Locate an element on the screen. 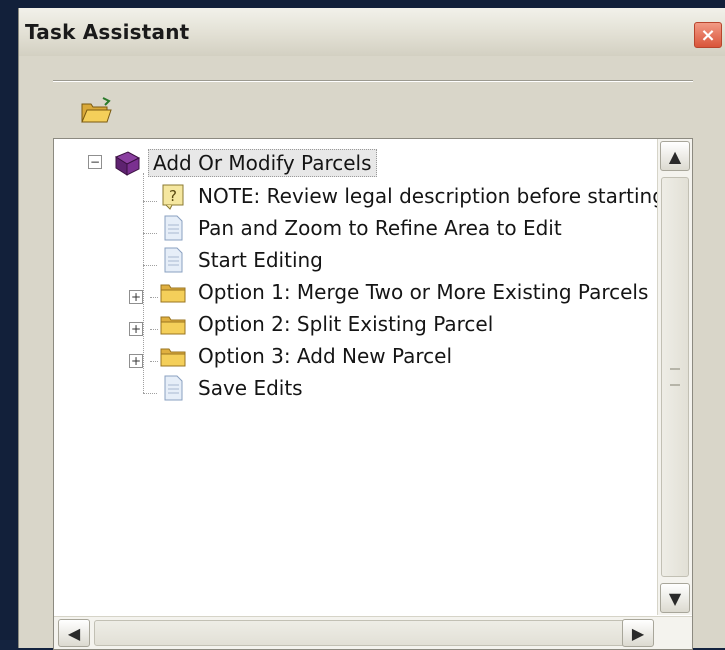 The height and width of the screenshot is (650, 725). tree-item-label: Save Edits is located at coordinates (250, 388).